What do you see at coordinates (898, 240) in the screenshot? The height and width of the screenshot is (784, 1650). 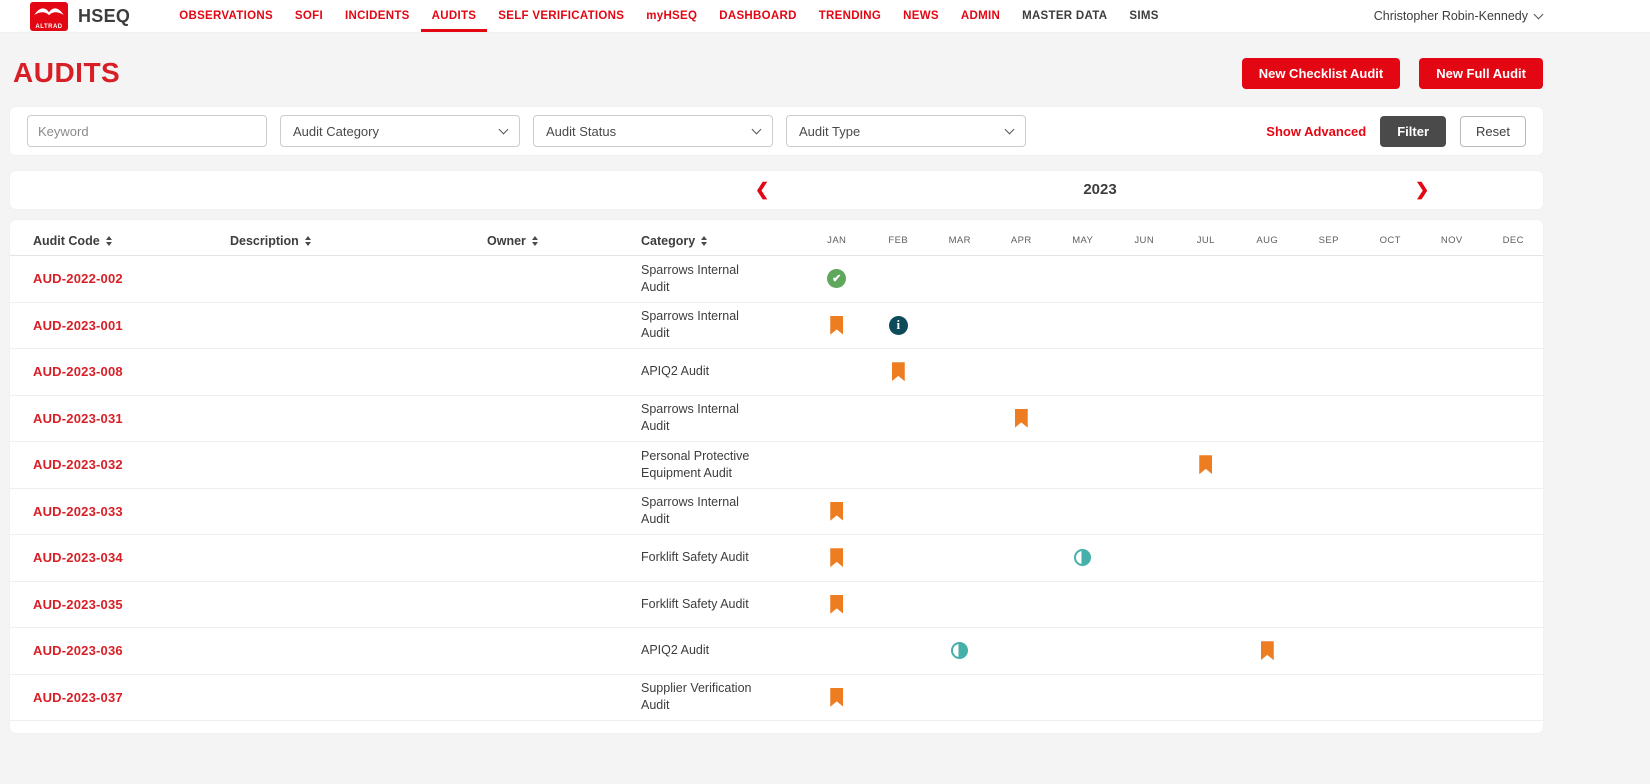 I see `month-header-feb: FEB` at bounding box center [898, 240].